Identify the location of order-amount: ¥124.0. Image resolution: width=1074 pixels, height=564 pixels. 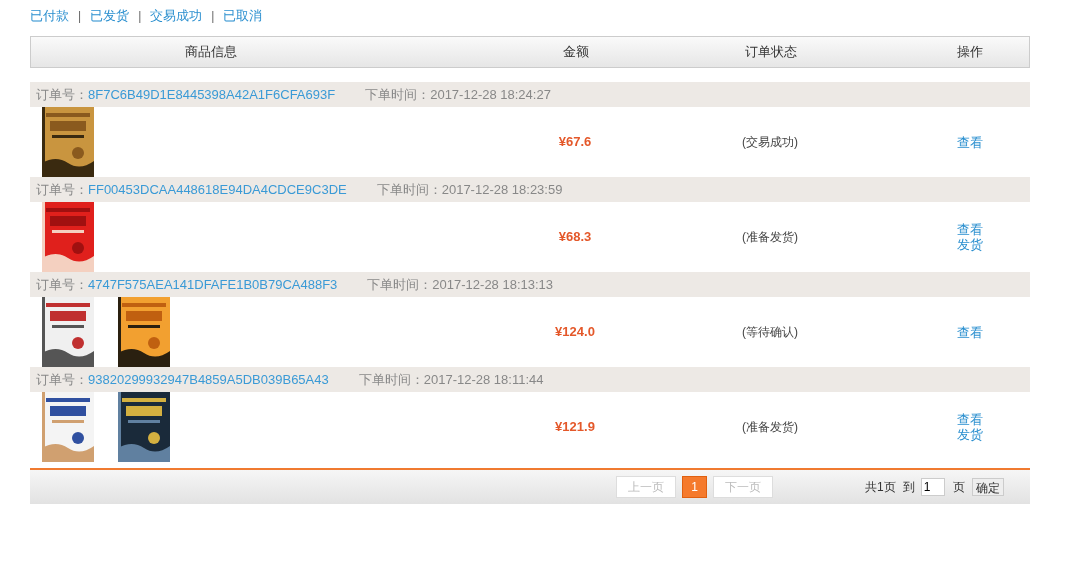
(575, 332).